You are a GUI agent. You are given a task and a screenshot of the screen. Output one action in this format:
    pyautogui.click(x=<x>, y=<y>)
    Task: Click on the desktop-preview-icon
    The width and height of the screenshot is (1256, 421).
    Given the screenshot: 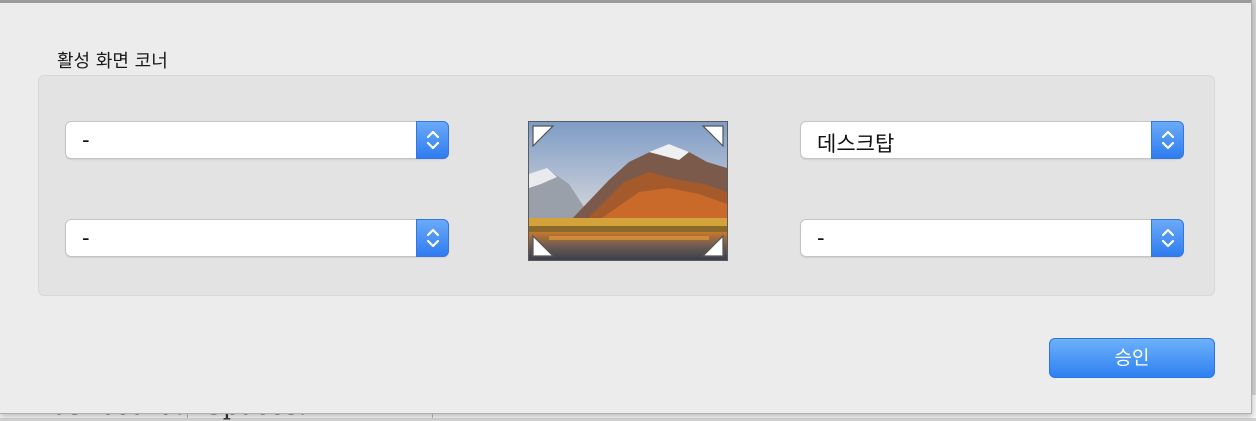 What is the action you would take?
    pyautogui.click(x=628, y=191)
    